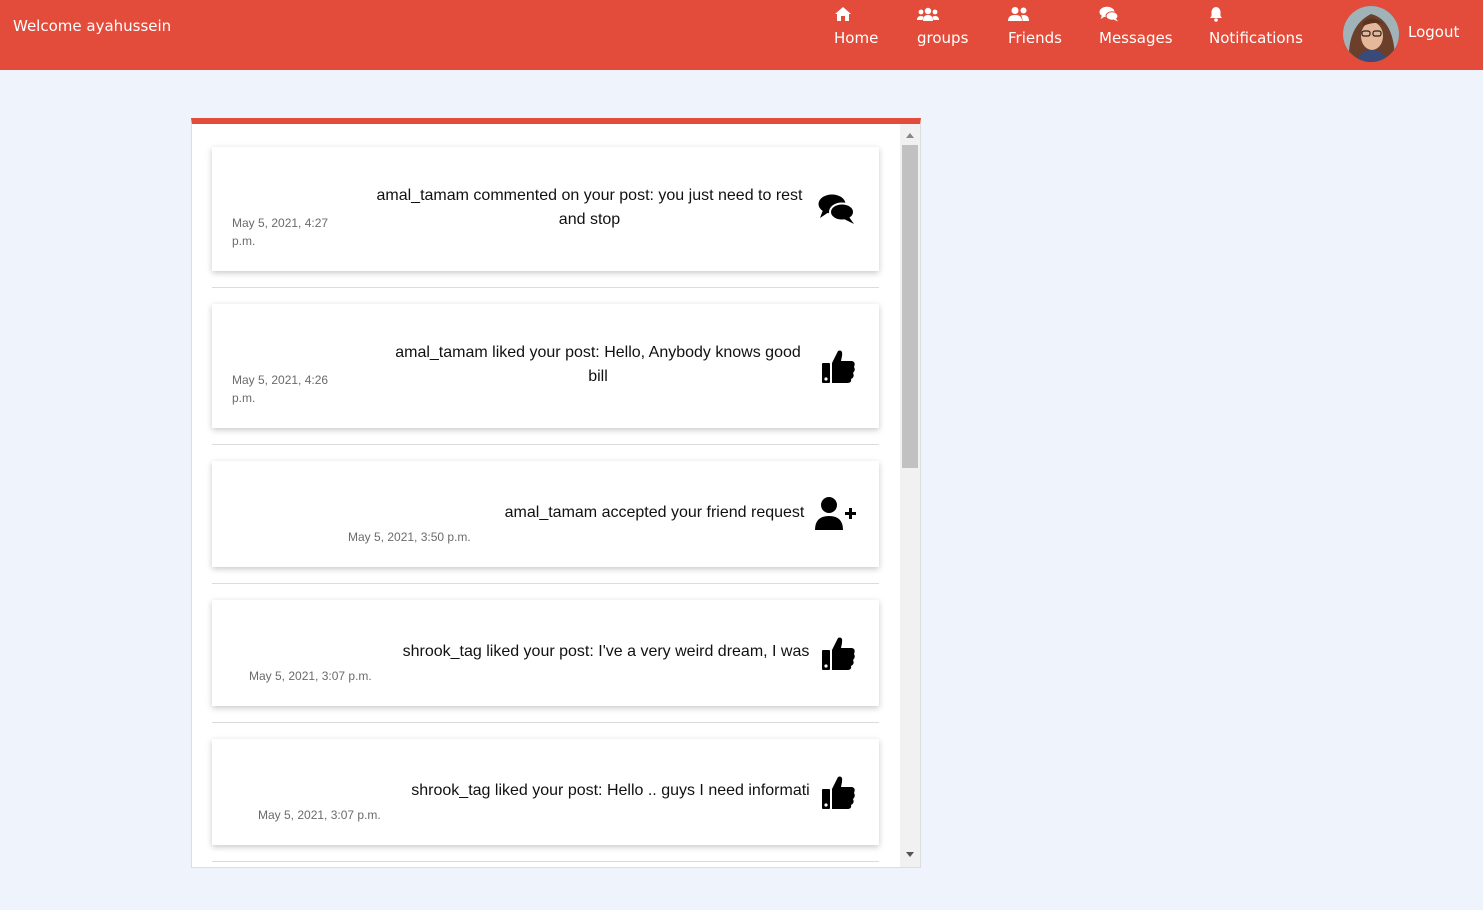 This screenshot has height=910, width=1483. What do you see at coordinates (835, 513) in the screenshot?
I see `user-plus-icon` at bounding box center [835, 513].